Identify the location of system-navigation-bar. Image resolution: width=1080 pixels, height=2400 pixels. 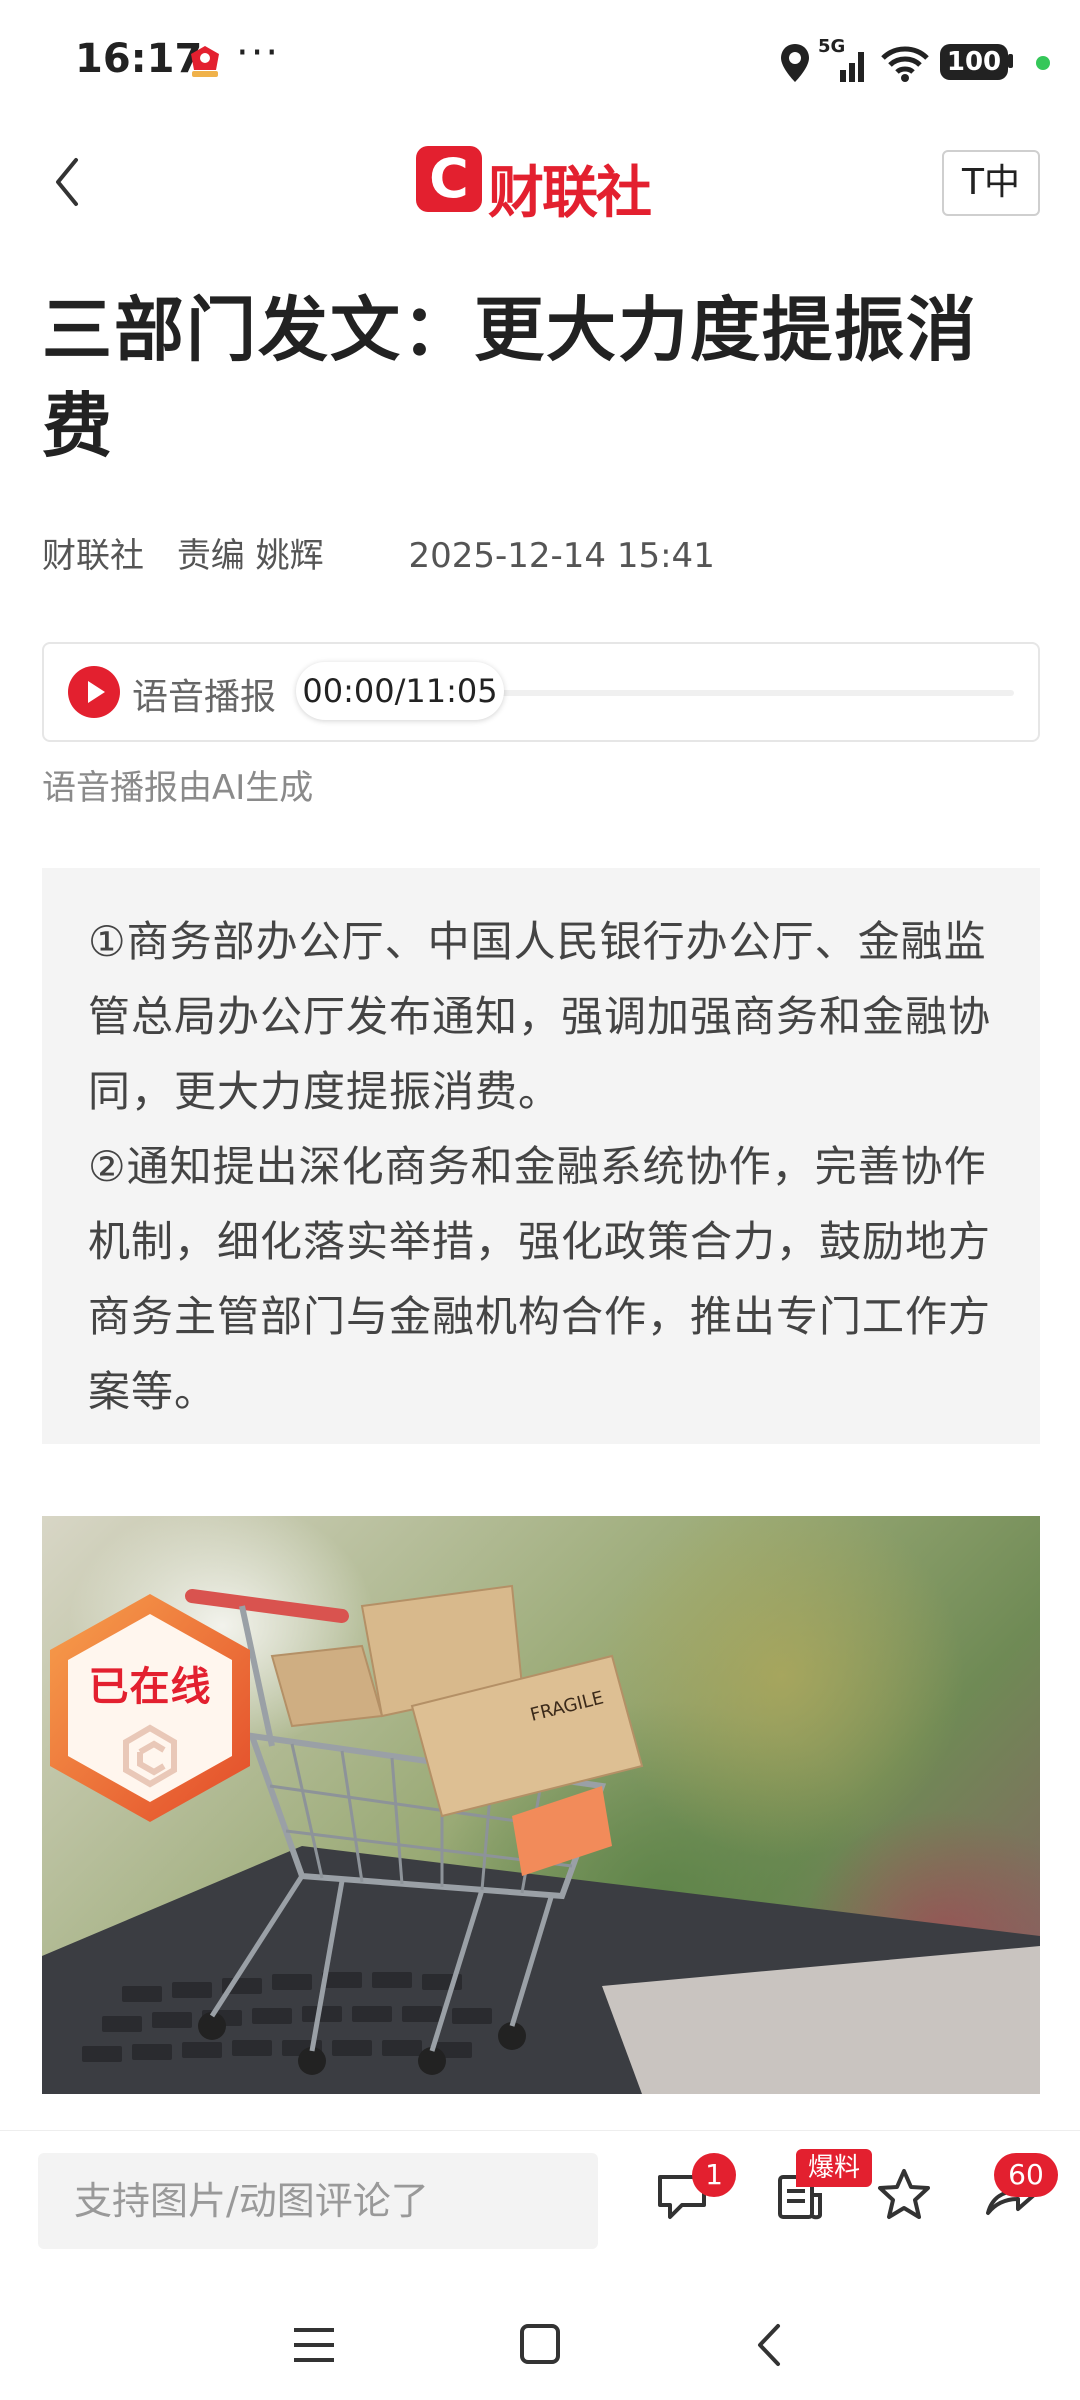
(540, 2340).